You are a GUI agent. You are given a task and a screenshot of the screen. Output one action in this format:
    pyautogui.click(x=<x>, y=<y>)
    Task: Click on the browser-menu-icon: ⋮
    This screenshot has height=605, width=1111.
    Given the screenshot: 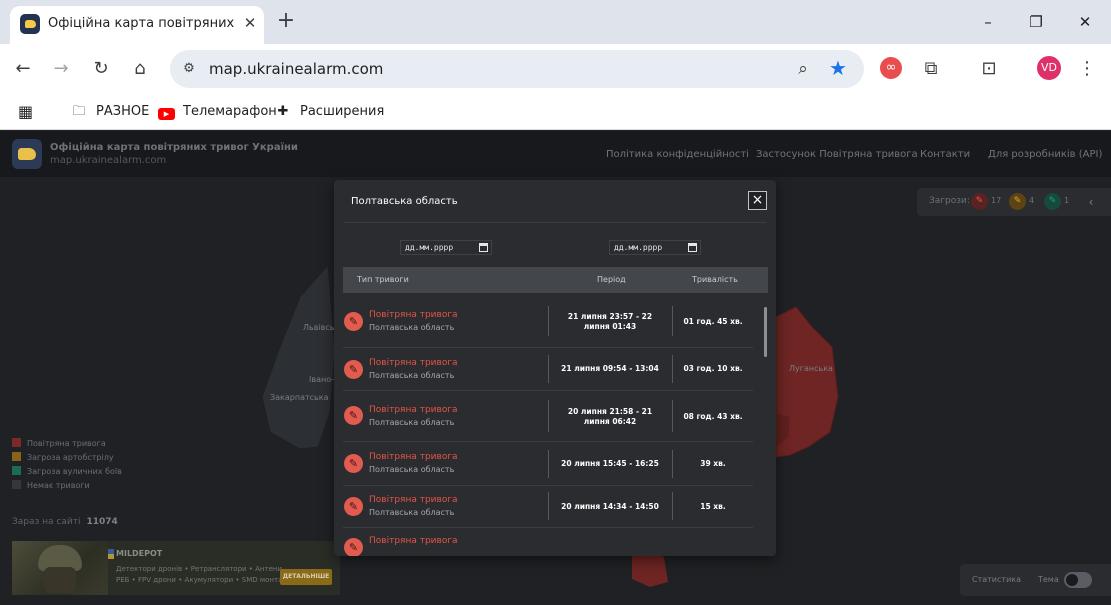 What is the action you would take?
    pyautogui.click(x=1087, y=69)
    